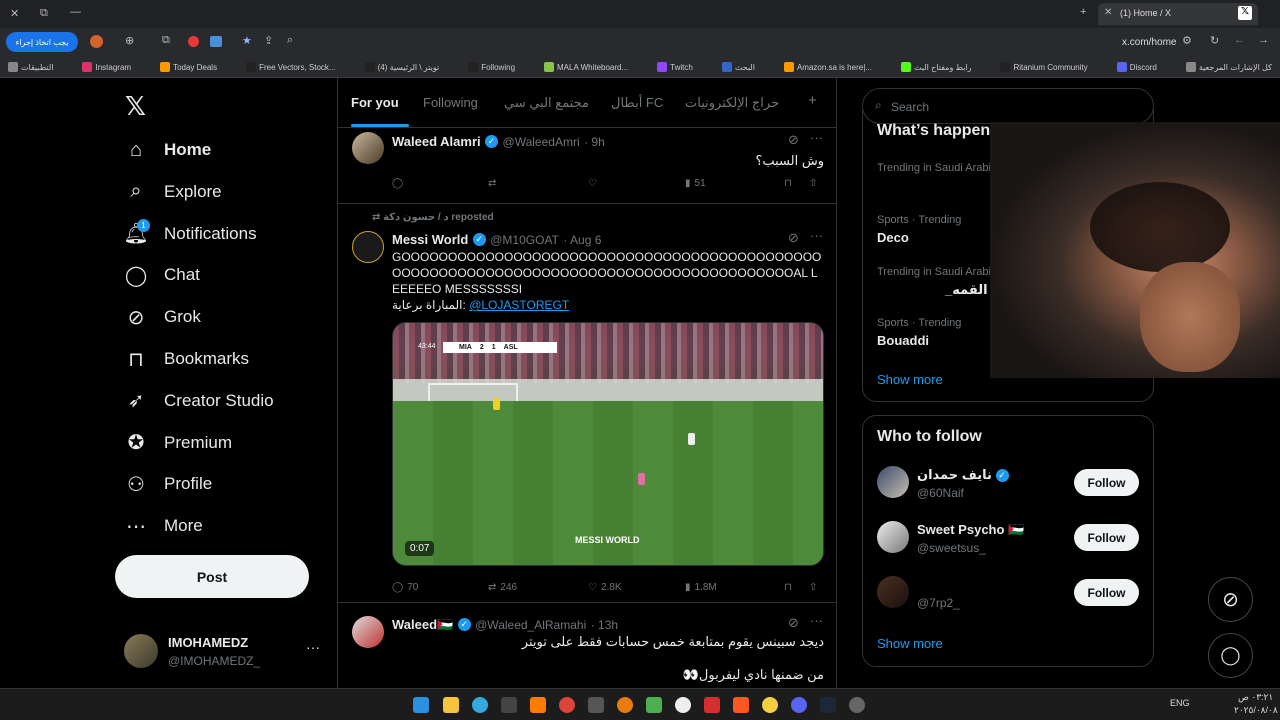  I want to click on reply-button: ◯, so click(397, 183).